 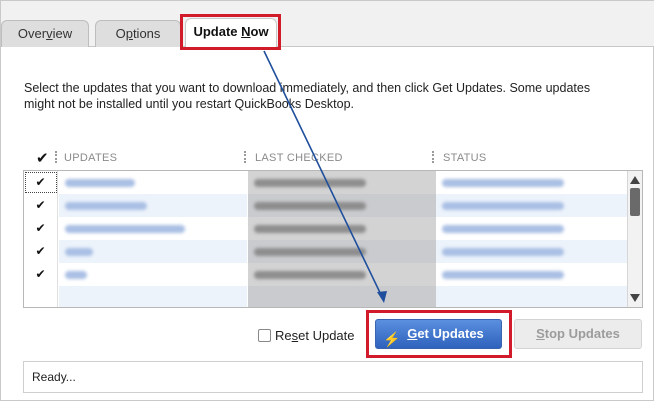 I want to click on tab-options: Options, so click(x=138, y=33).